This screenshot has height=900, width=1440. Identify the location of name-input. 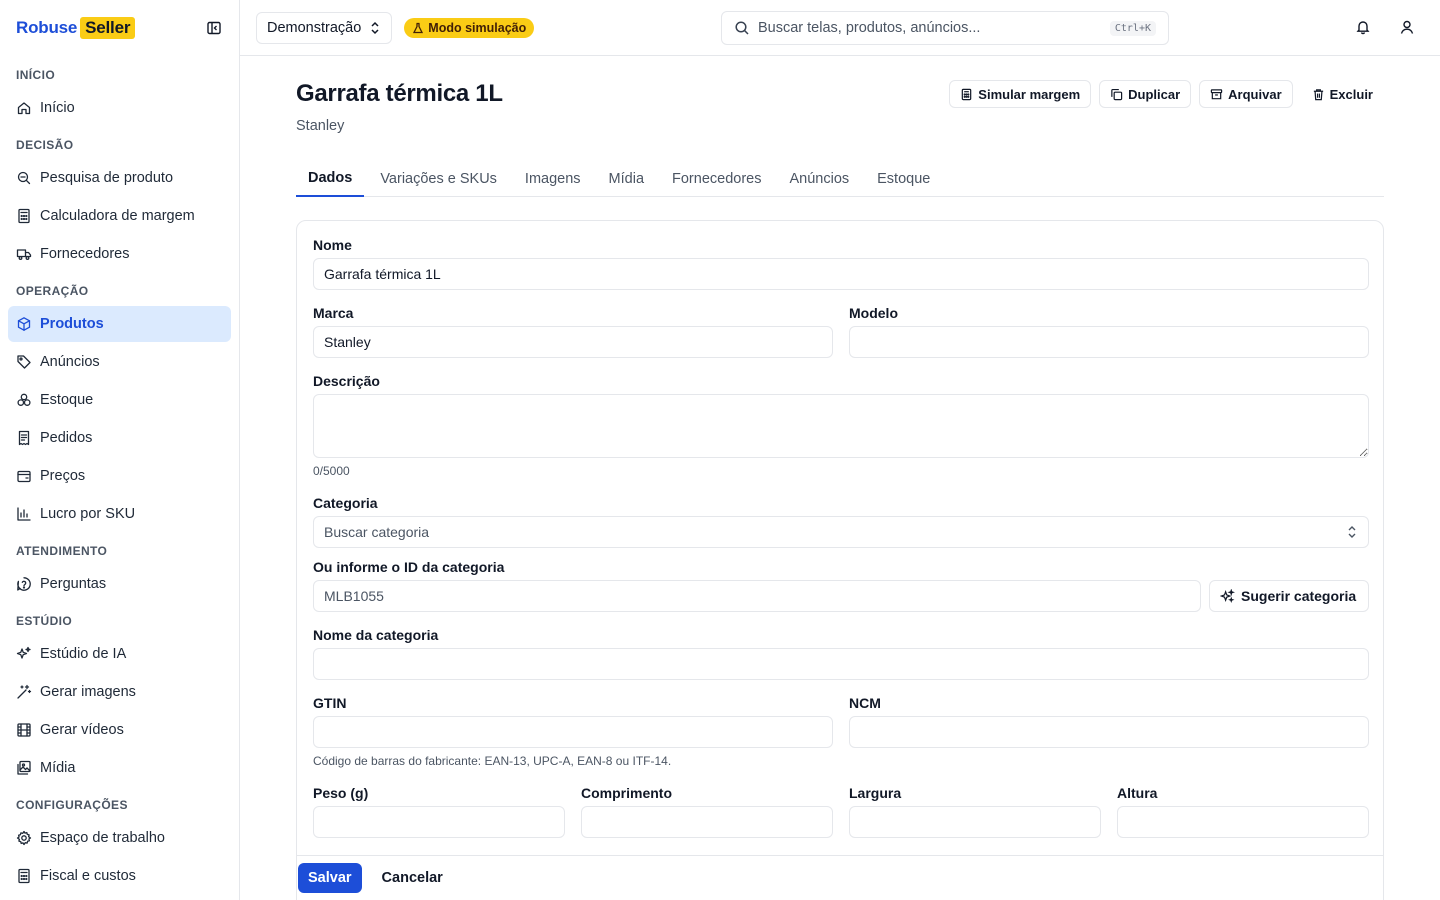
(841, 274).